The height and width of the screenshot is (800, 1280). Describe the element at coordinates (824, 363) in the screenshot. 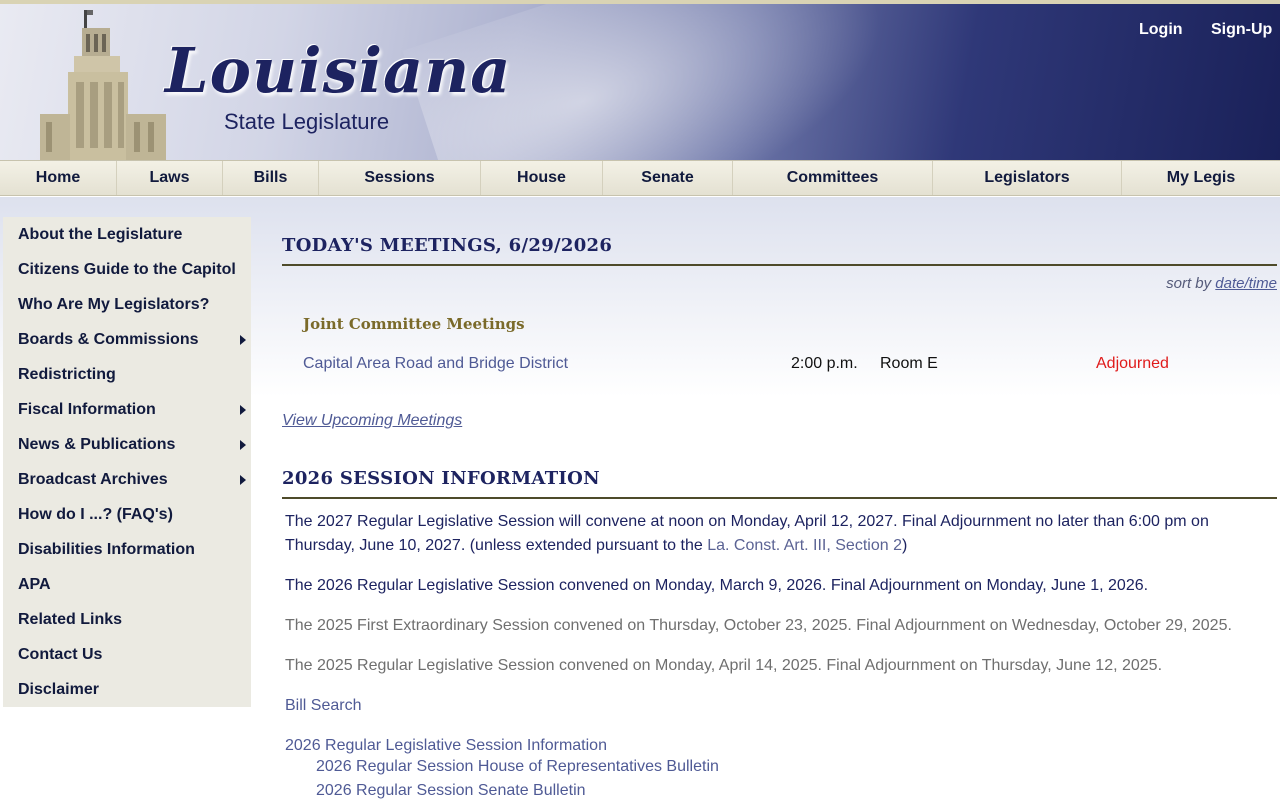

I see `meeting-time: 2:00 p.m.` at that location.